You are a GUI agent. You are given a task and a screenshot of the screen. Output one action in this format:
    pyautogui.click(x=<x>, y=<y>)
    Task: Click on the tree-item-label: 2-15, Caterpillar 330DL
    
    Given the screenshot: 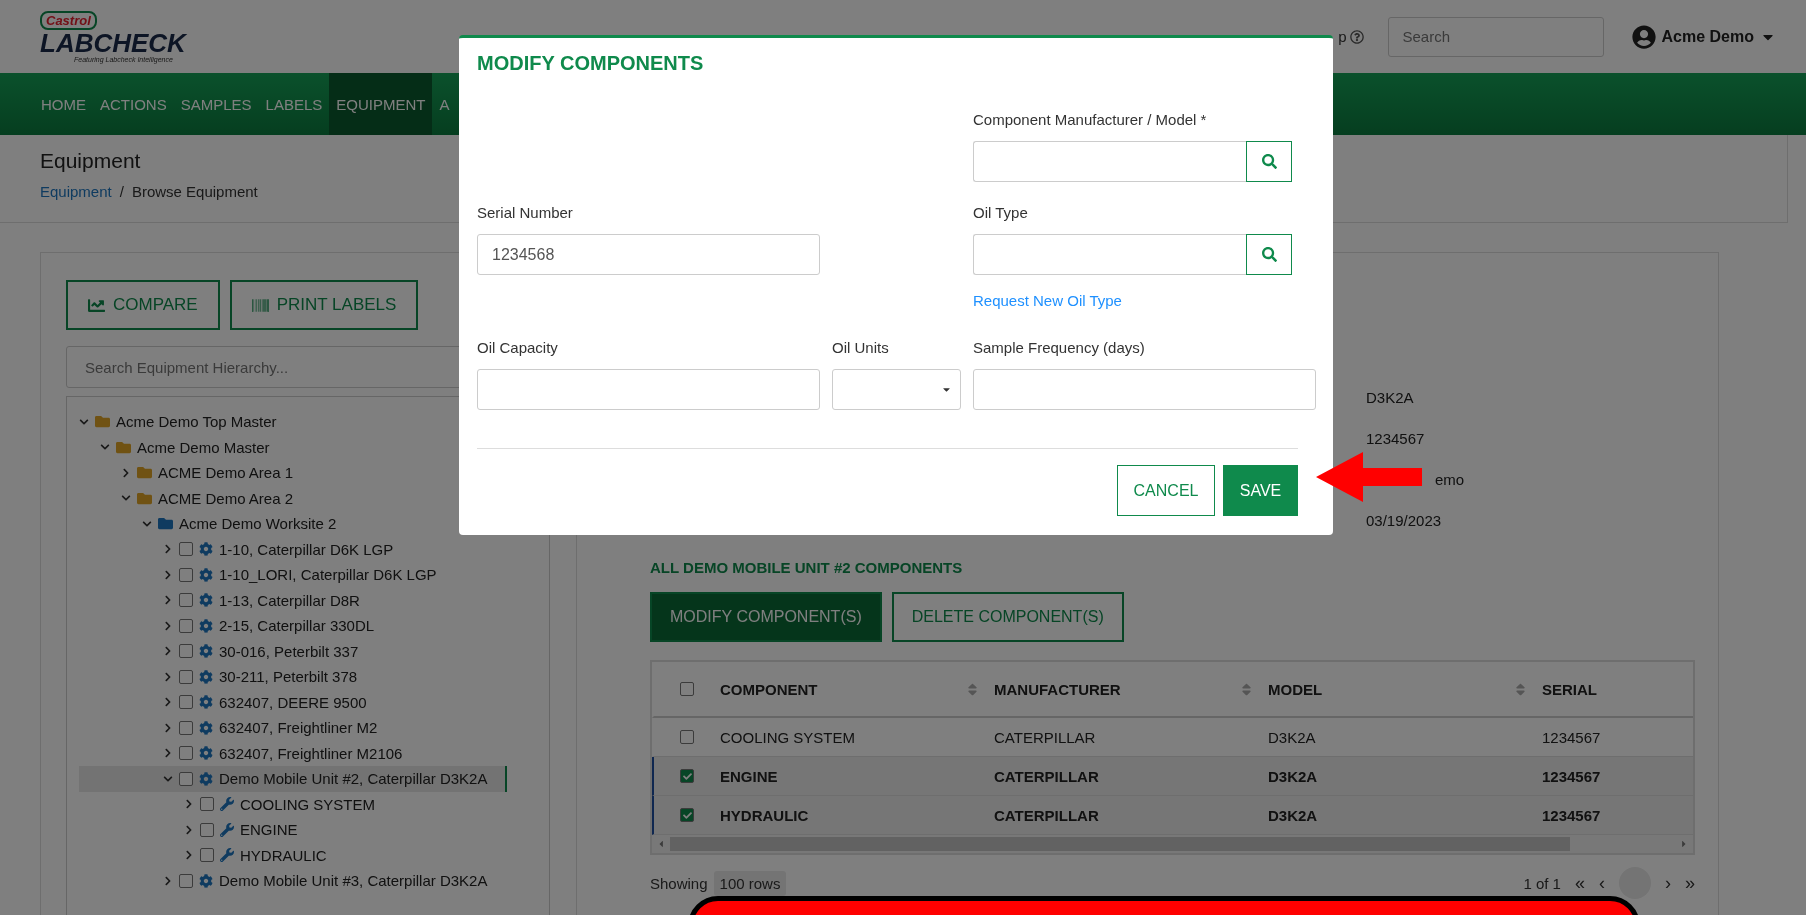 What is the action you would take?
    pyautogui.click(x=297, y=626)
    